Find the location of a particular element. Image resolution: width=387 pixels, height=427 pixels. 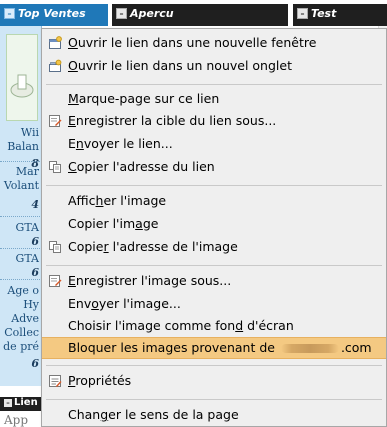

tab-label: Lien is located at coordinates (26, 402).